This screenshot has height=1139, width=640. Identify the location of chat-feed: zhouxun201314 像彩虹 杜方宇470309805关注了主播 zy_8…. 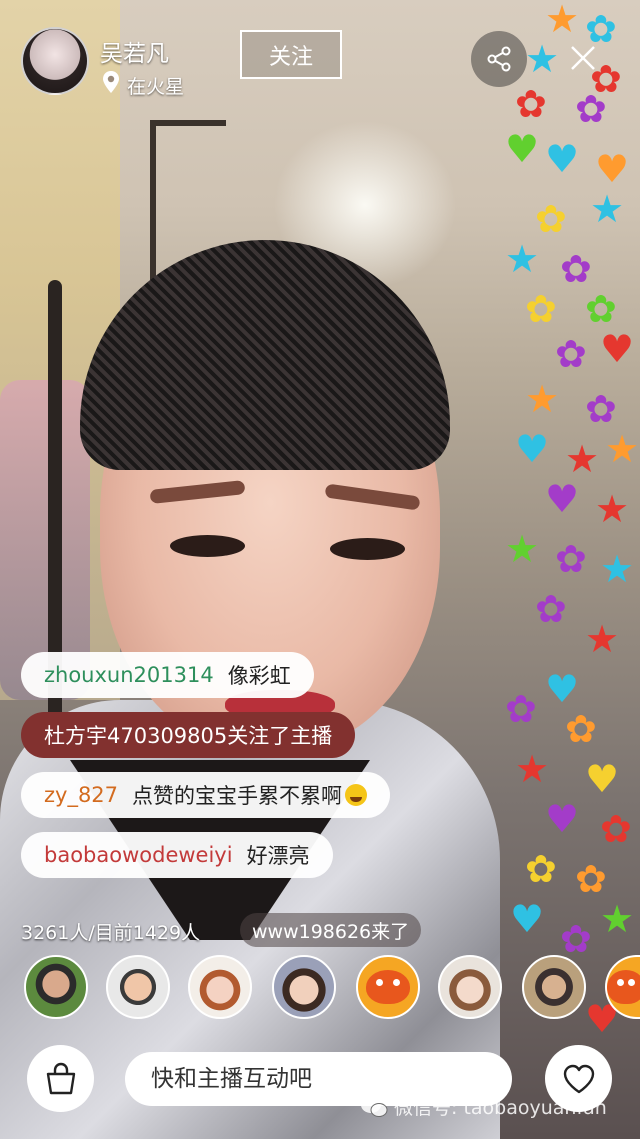
(206, 772).